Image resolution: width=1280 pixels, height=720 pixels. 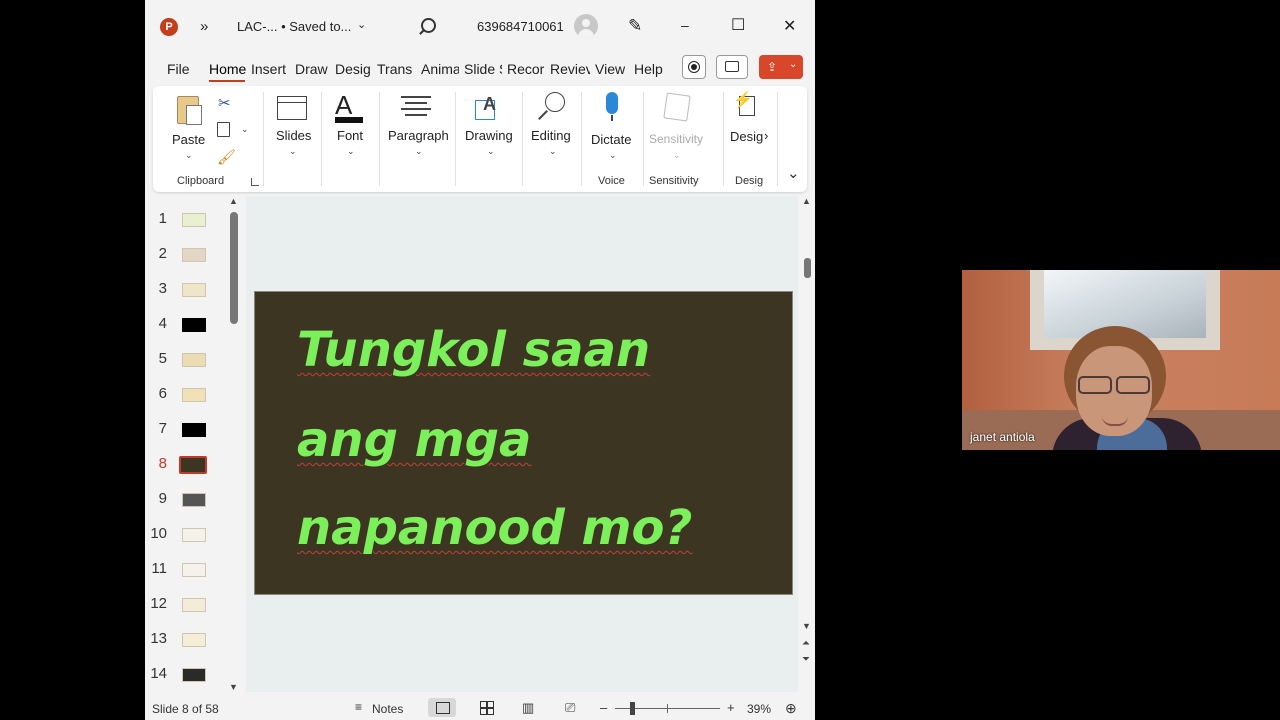 I want to click on maximize-button: ☐, so click(x=738, y=25).